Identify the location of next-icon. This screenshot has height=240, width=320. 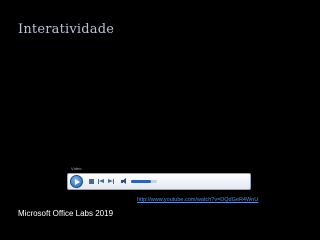
(111, 181).